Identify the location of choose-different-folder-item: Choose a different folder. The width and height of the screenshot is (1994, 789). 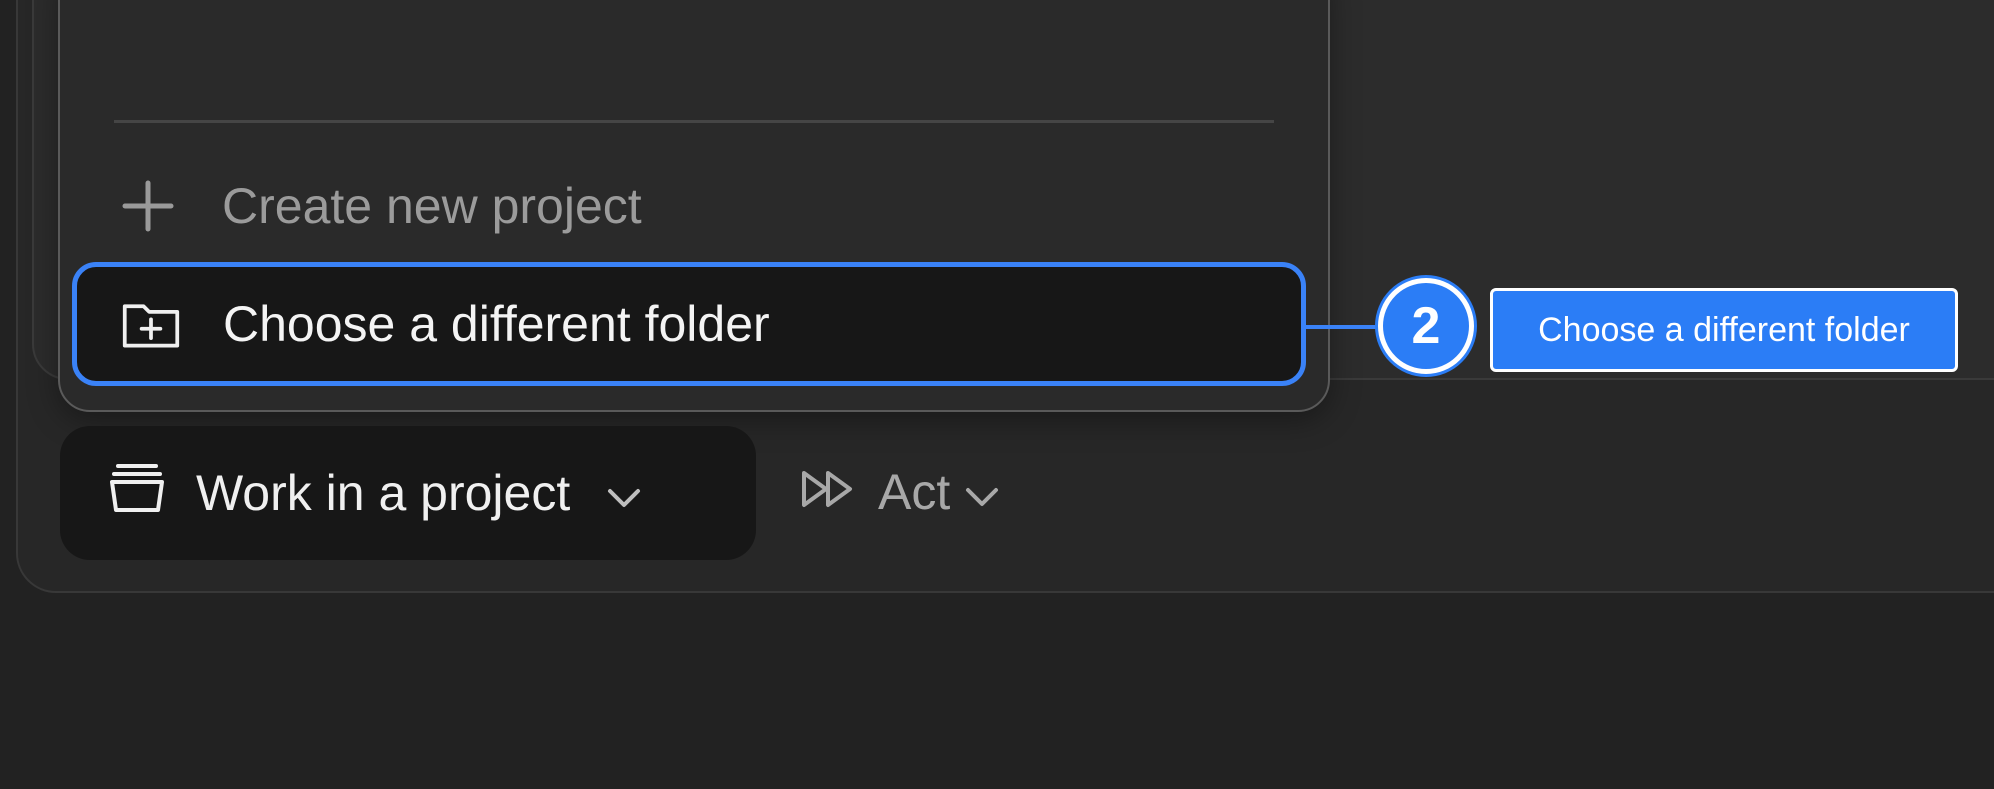
(689, 324).